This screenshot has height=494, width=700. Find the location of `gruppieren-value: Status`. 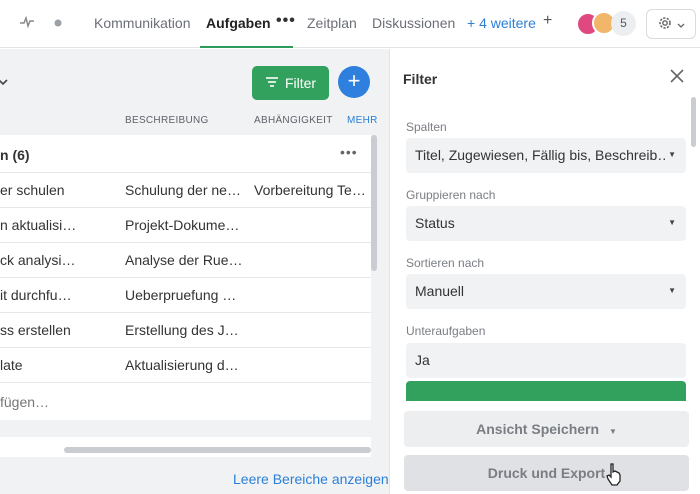

gruppieren-value: Status is located at coordinates (435, 223).